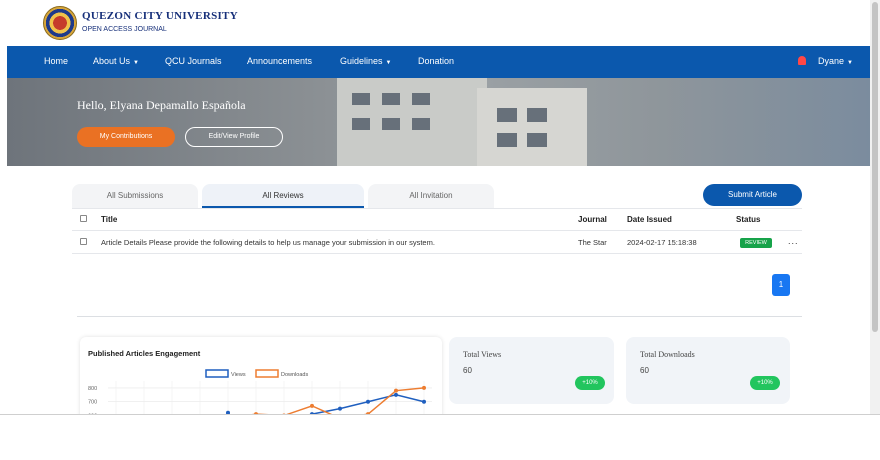 The image size is (880, 460). What do you see at coordinates (756, 243) in the screenshot?
I see `status-badge: REVIEW` at bounding box center [756, 243].